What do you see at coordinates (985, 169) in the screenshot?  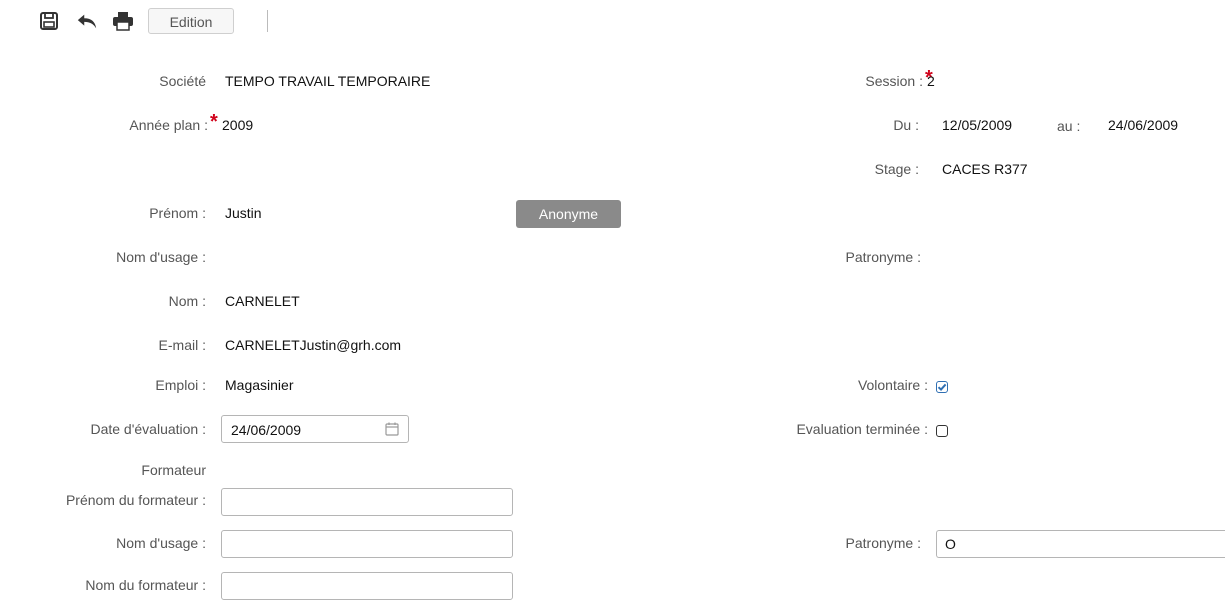 I see `stage-value: CACES R377` at bounding box center [985, 169].